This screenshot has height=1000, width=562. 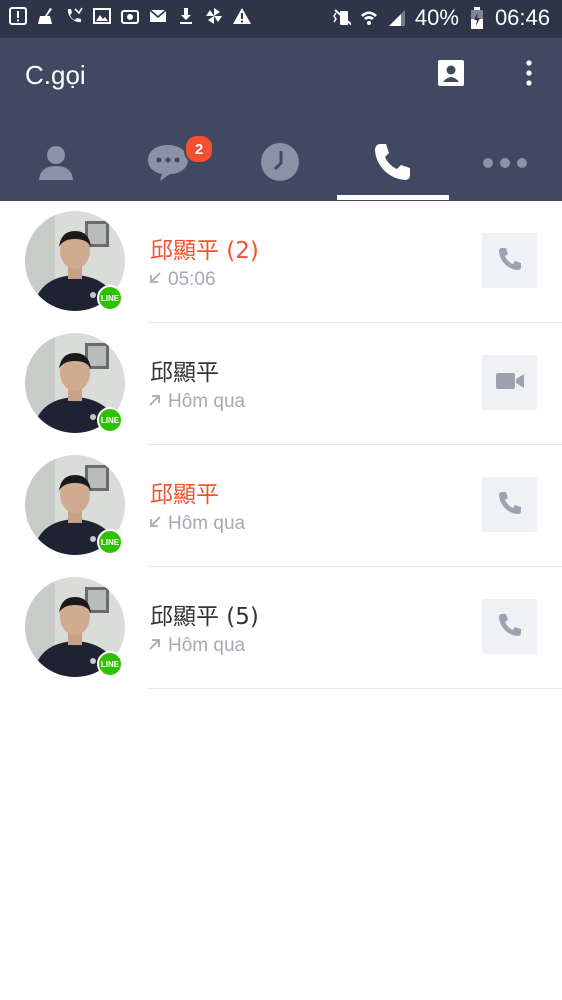 I want to click on mail-icon, so click(x=158, y=16).